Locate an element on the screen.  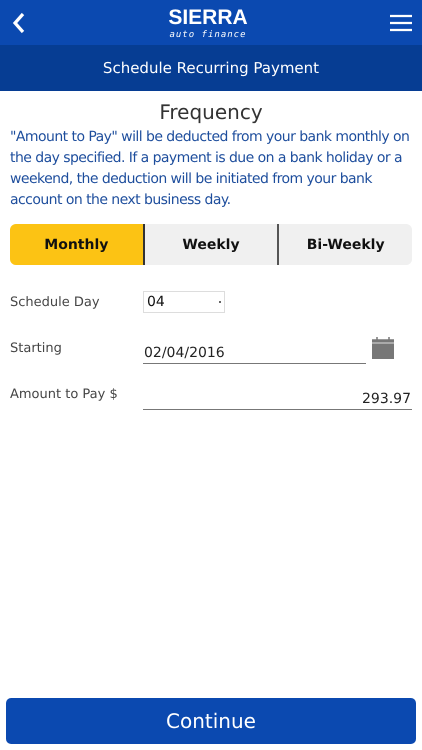
field-label: Starting is located at coordinates (36, 348).